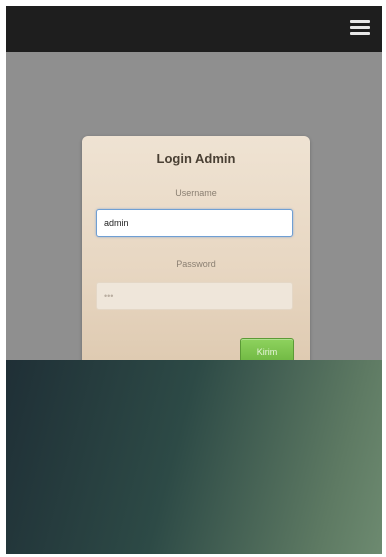  What do you see at coordinates (360, 28) in the screenshot?
I see `hamburger-menu-icon` at bounding box center [360, 28].